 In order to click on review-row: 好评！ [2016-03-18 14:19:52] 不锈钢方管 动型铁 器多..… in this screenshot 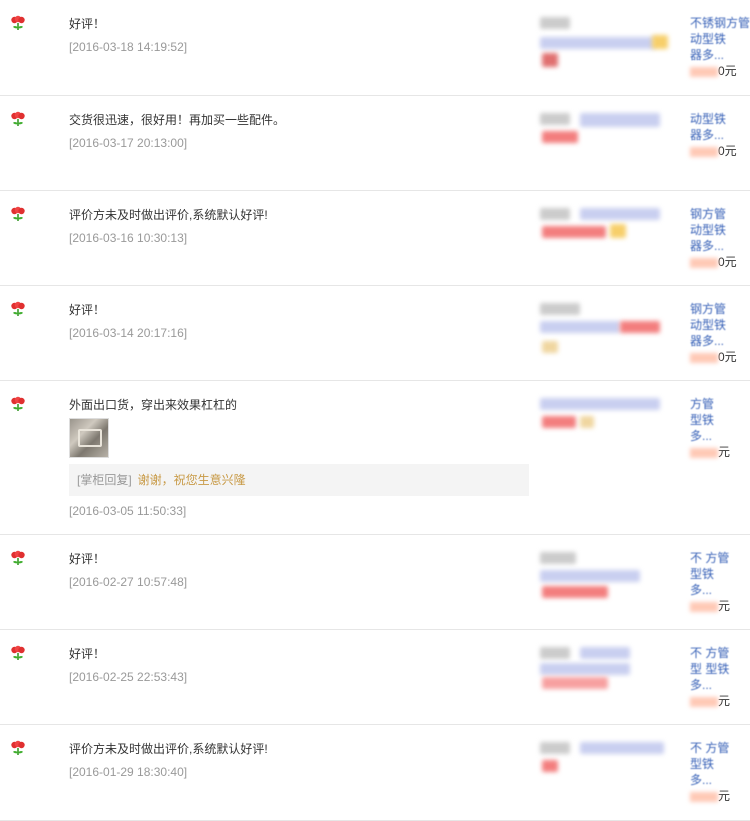, I will do `click(375, 48)`.